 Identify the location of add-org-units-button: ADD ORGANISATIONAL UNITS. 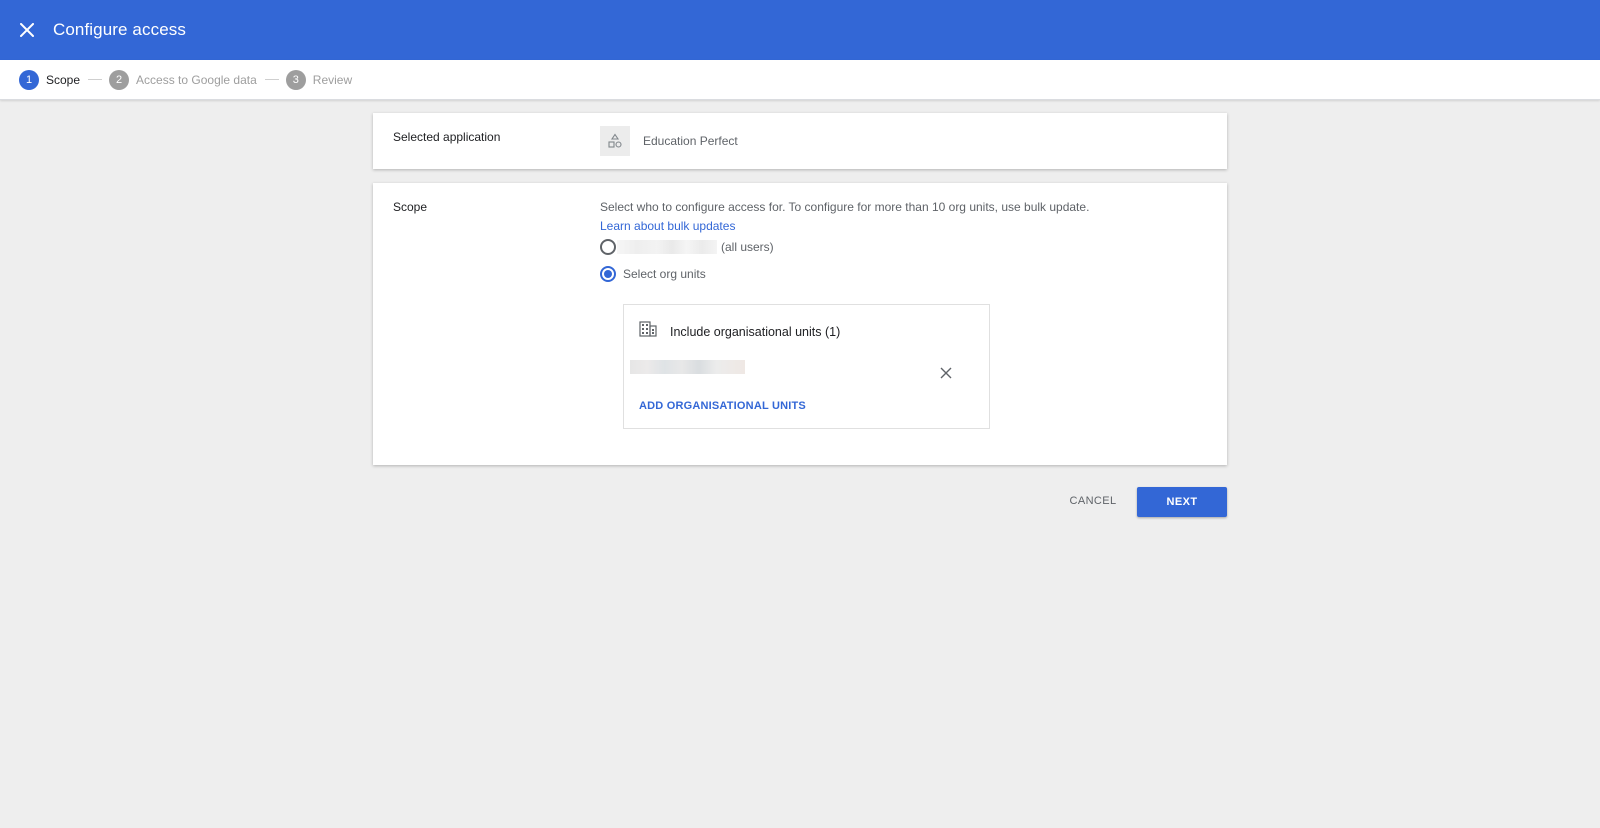
(722, 406).